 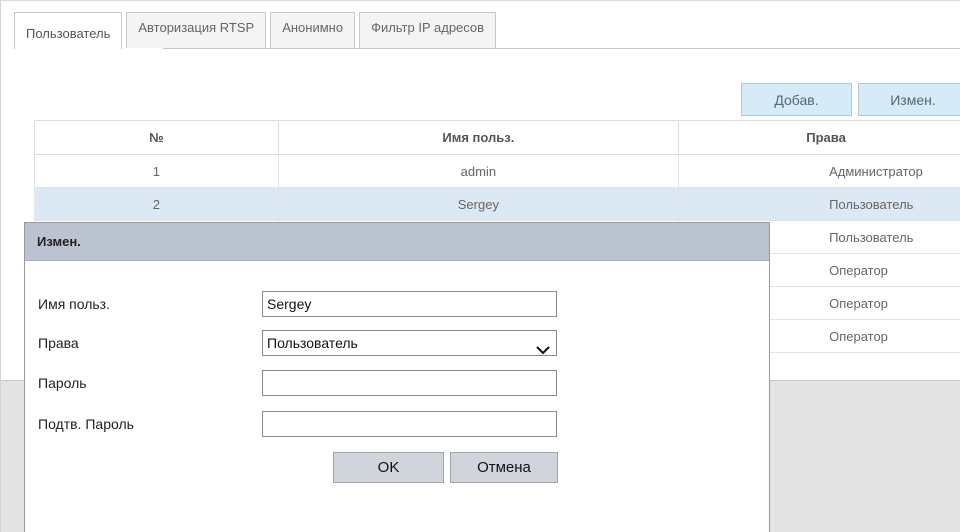 I want to click on password-input, so click(x=409, y=383).